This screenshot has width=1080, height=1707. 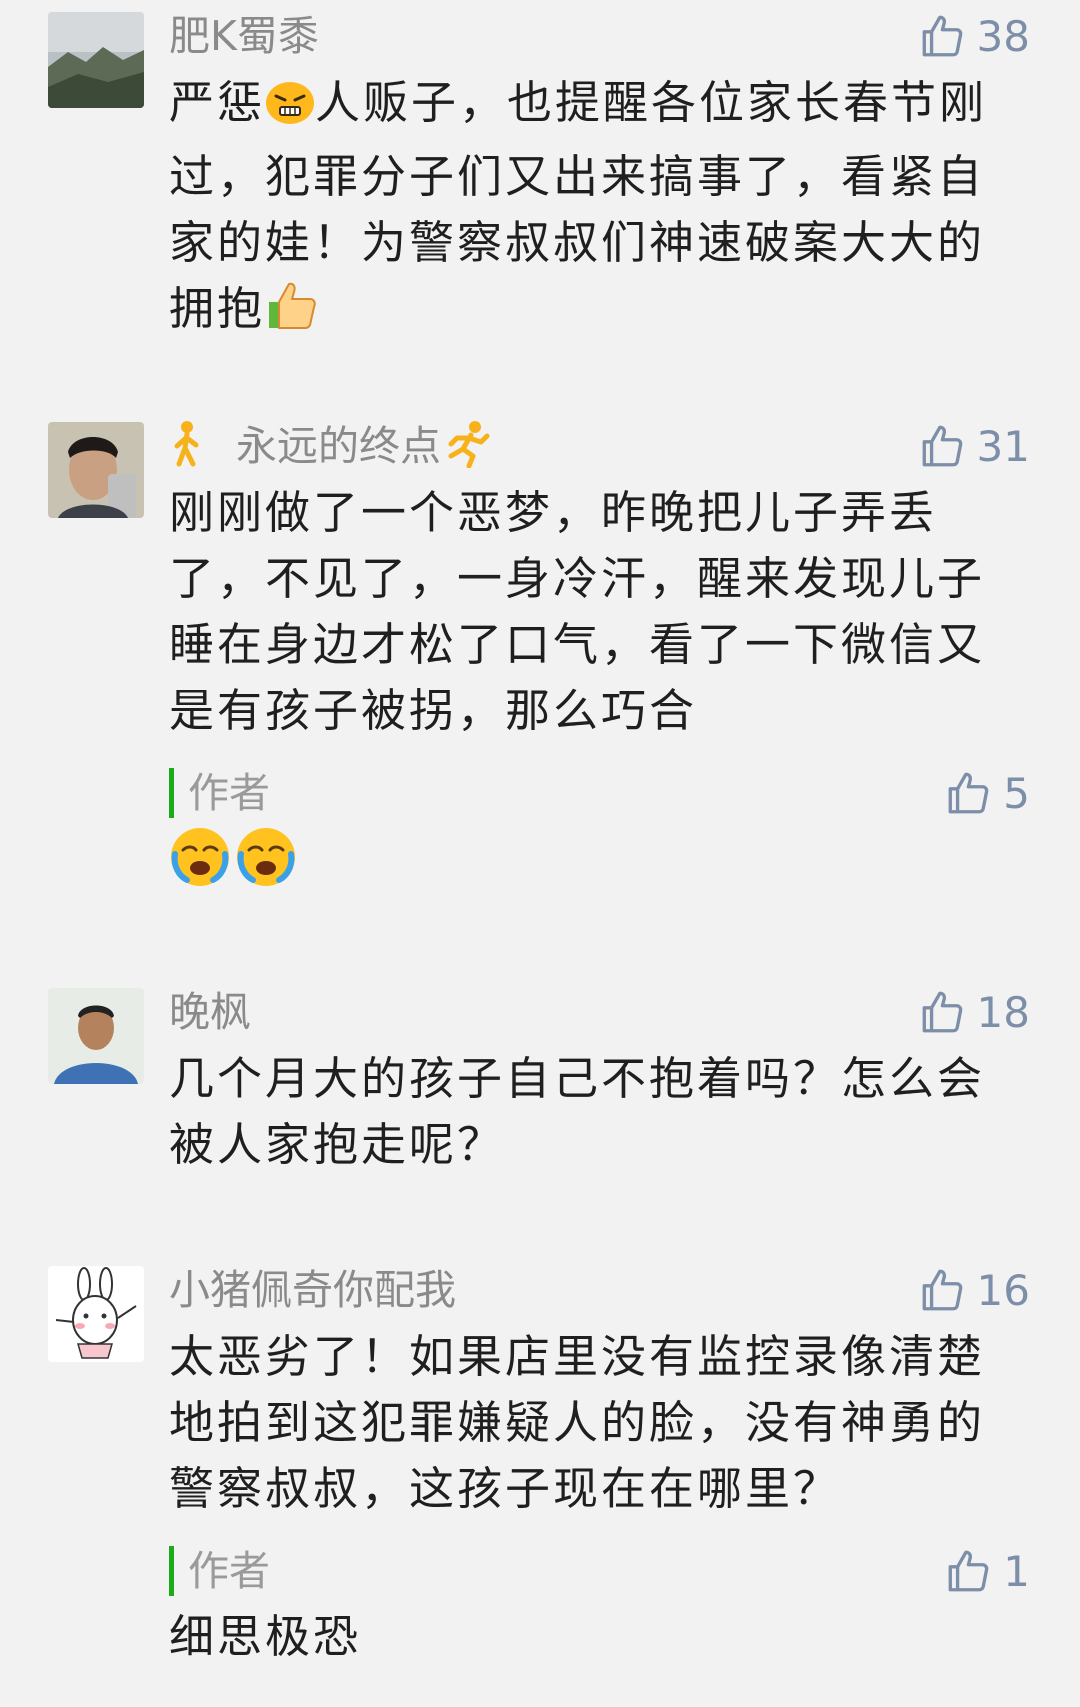 I want to click on comment-text: 几个月大的孩子自己不抱着吗？怎么会被人家抱走呢？, so click(x=577, y=1111).